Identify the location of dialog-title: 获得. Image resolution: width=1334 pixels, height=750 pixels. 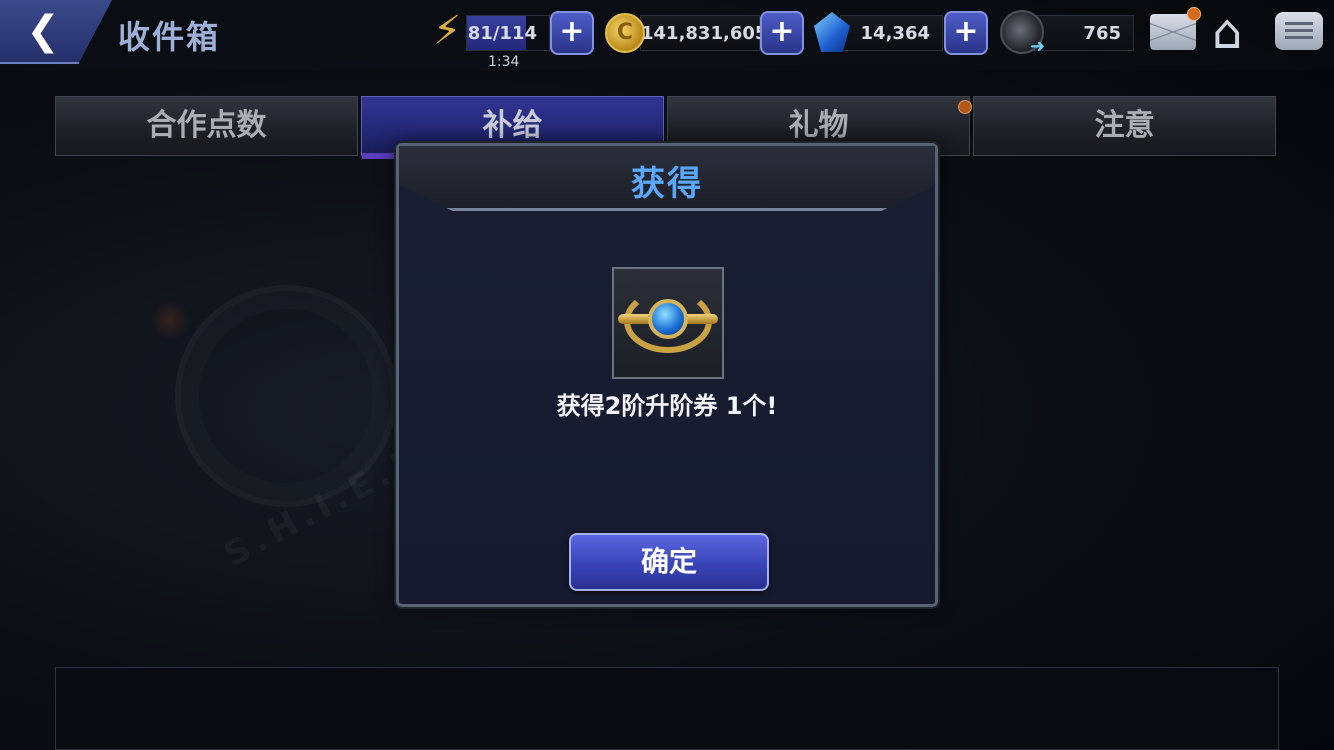
(667, 184).